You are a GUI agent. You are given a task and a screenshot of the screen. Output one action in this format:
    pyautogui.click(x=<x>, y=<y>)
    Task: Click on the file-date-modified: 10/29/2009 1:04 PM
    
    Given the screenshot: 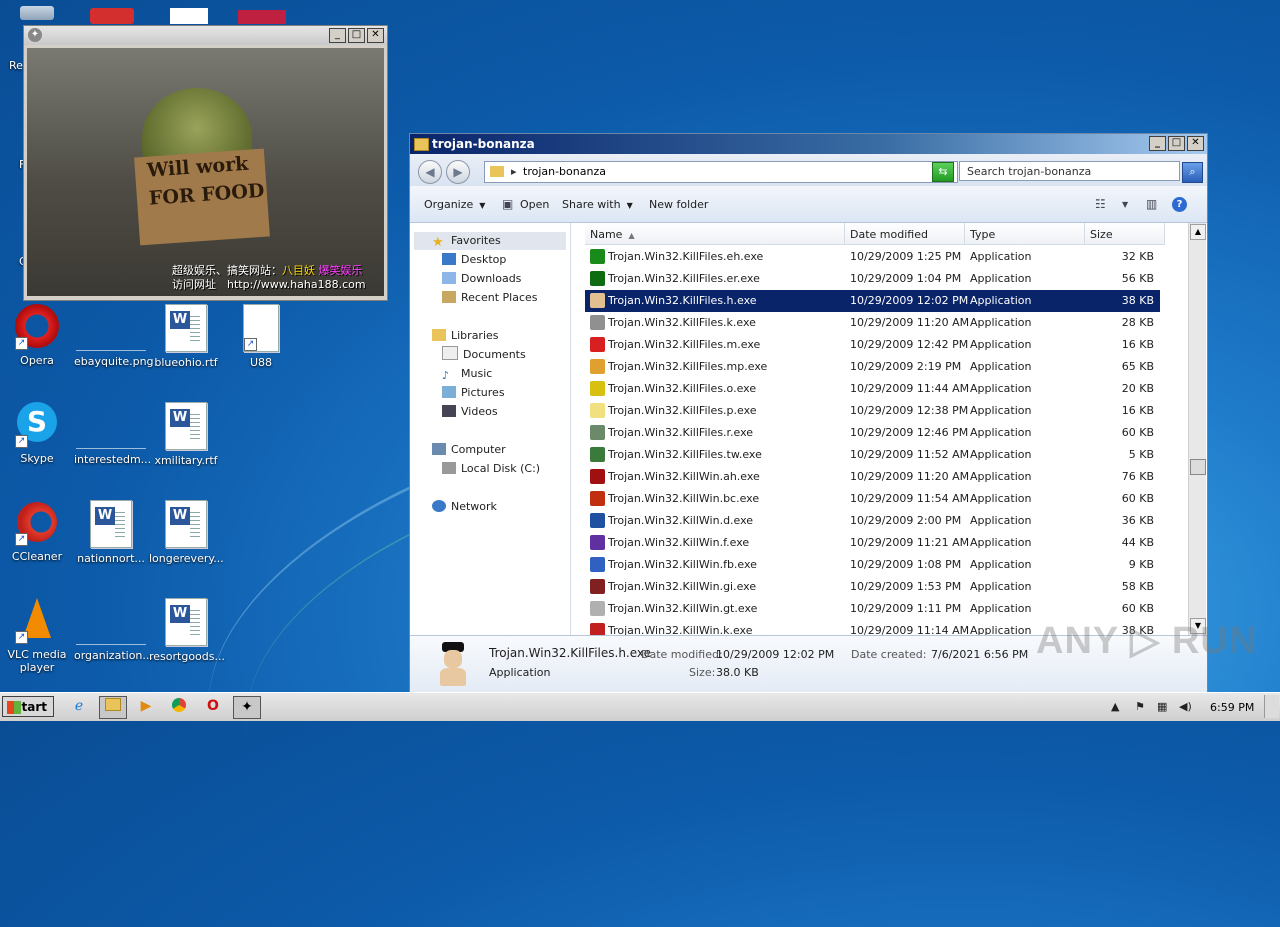 What is the action you would take?
    pyautogui.click(x=906, y=278)
    